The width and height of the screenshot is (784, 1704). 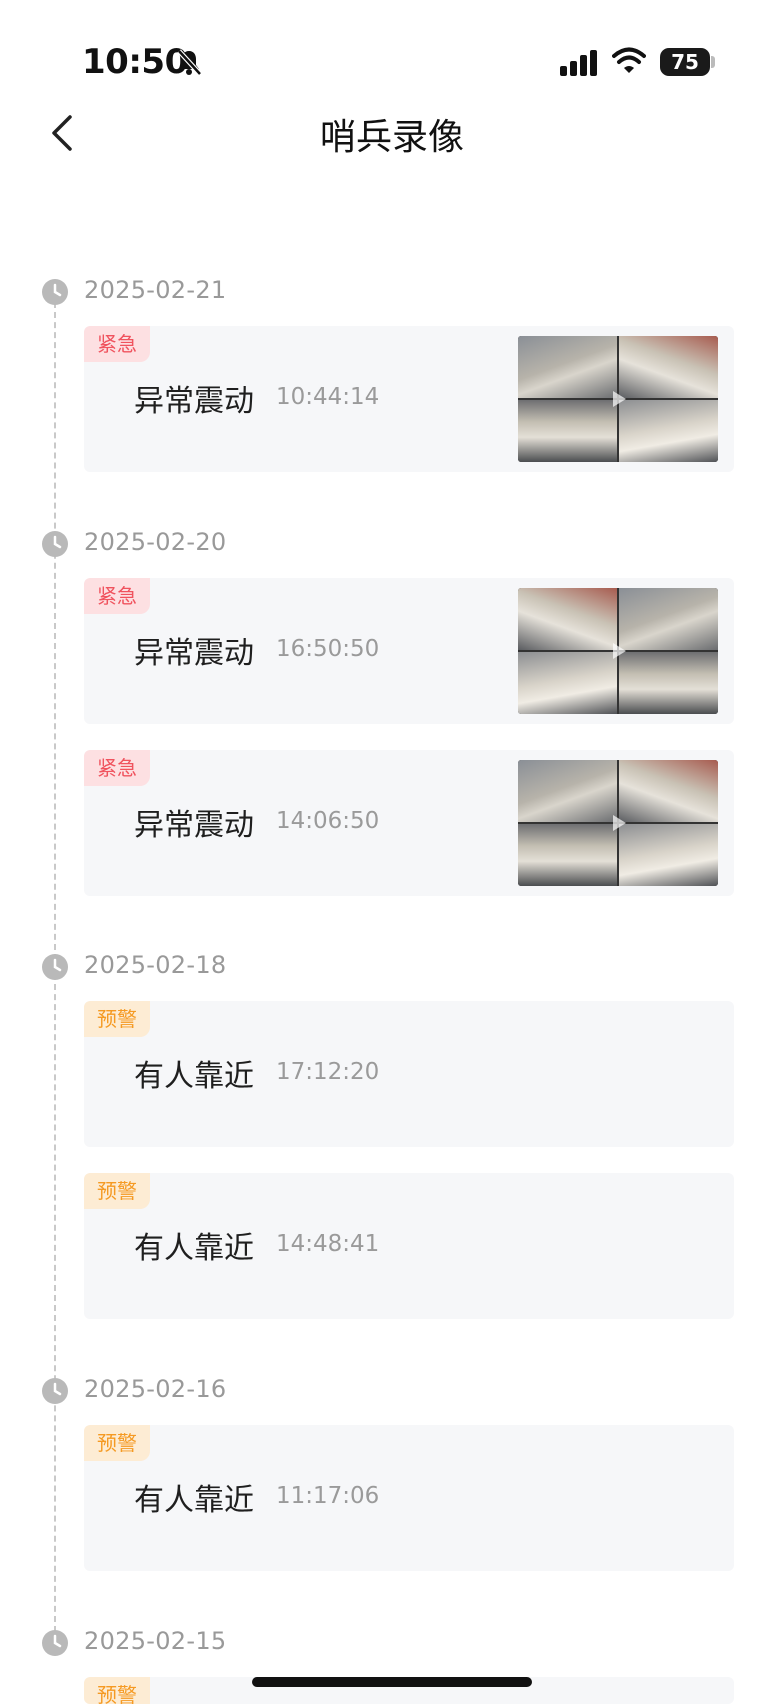 I want to click on recording-card: 紧急 异常震动 14:06:50, so click(x=409, y=823).